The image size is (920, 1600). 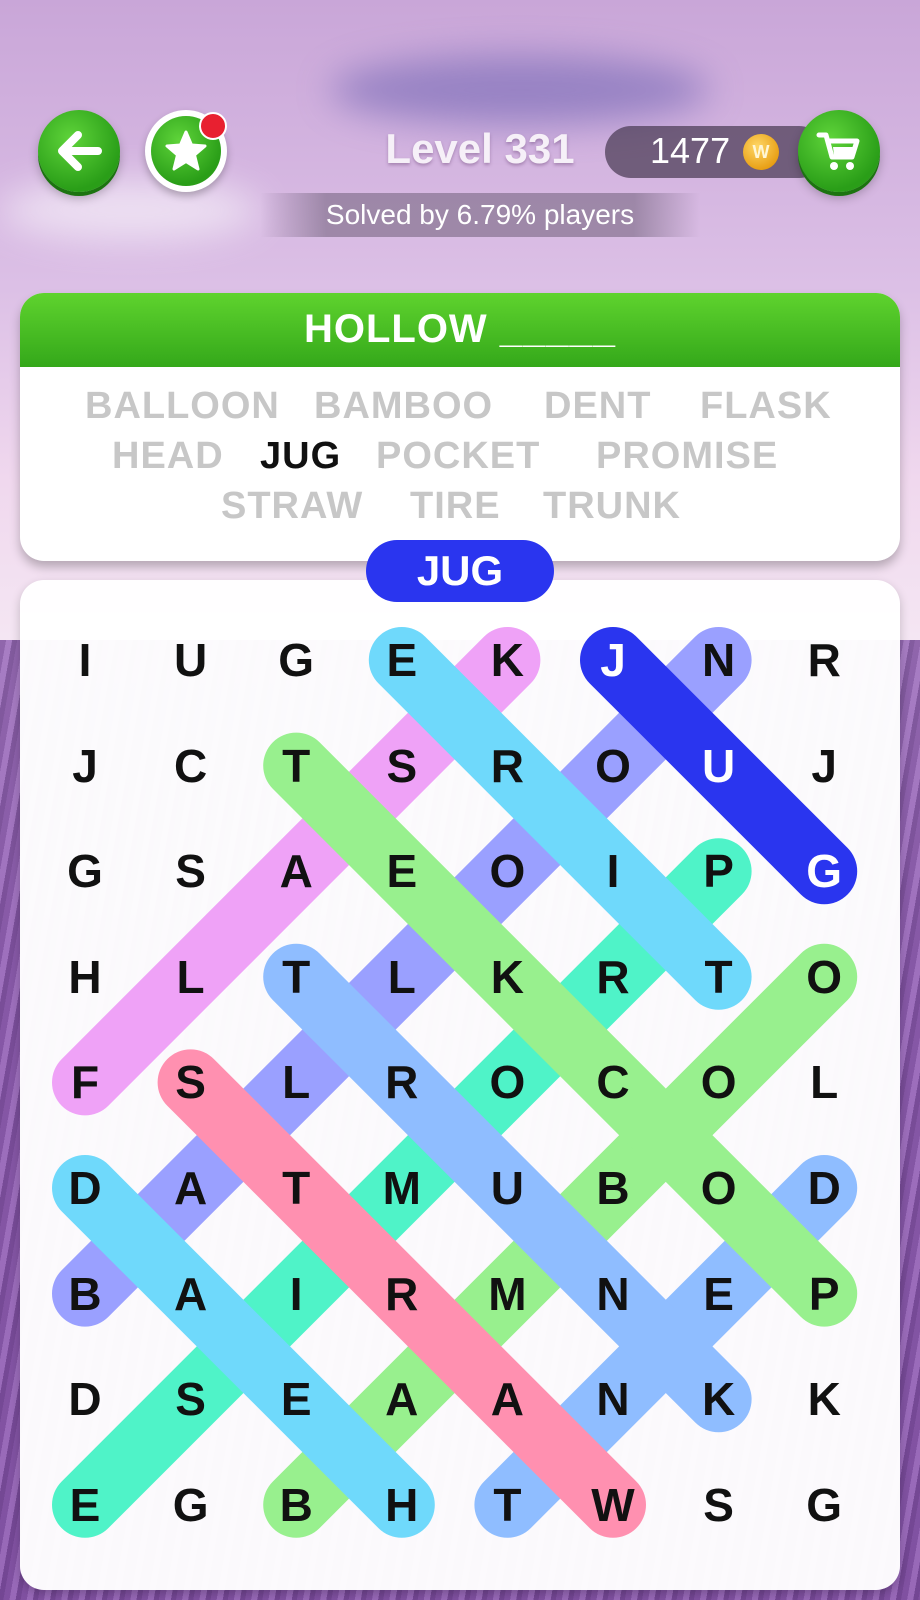 What do you see at coordinates (182, 406) in the screenshot?
I see `word-item: BALLOON` at bounding box center [182, 406].